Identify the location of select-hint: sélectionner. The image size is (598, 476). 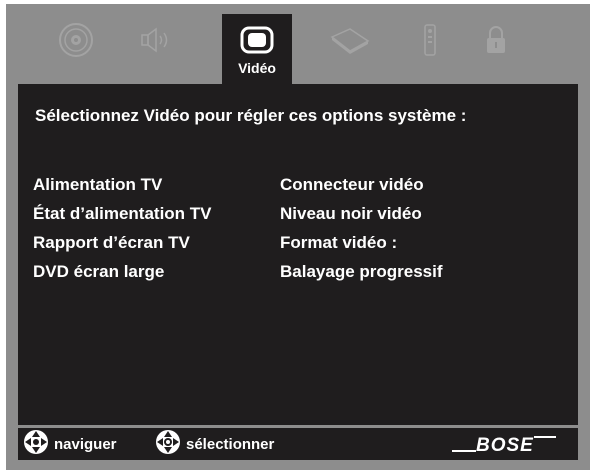
(214, 444).